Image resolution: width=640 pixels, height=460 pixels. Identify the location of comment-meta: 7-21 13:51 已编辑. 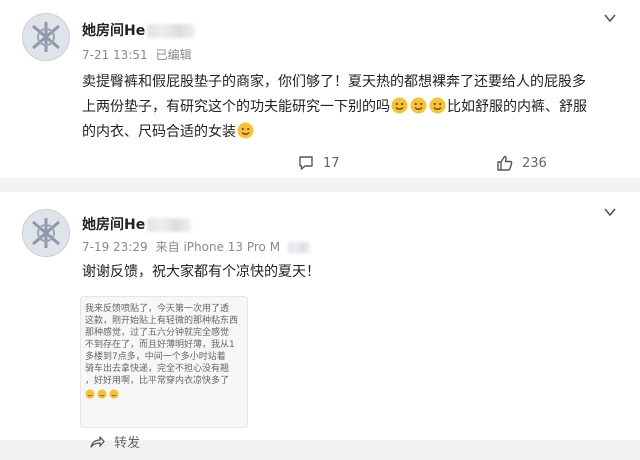
(141, 54).